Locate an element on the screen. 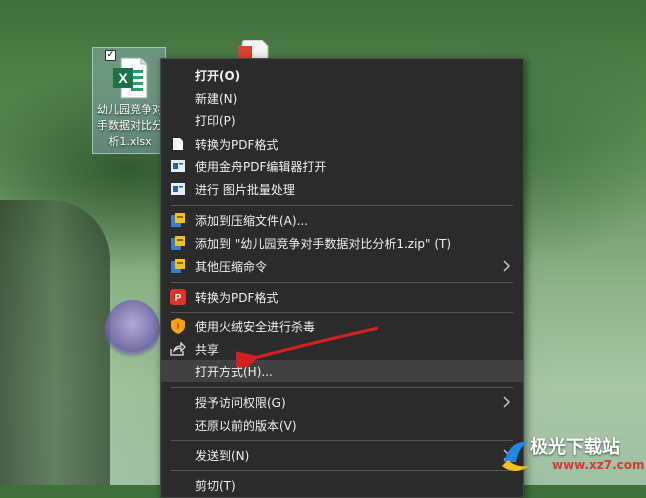  menu-item-label: 共享 is located at coordinates (207, 349).